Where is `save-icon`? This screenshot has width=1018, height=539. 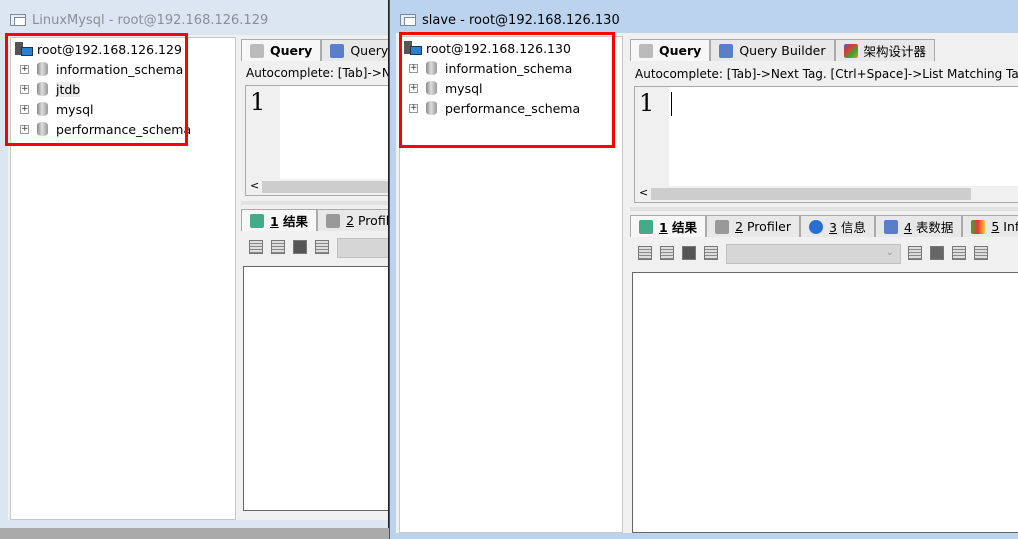
save-icon is located at coordinates (937, 253).